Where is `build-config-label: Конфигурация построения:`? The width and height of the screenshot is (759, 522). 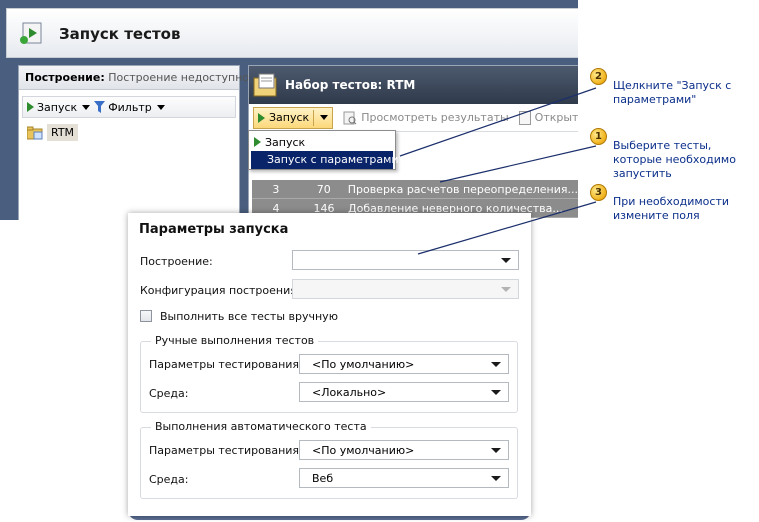
build-config-label: Конфигурация построения: is located at coordinates (220, 290).